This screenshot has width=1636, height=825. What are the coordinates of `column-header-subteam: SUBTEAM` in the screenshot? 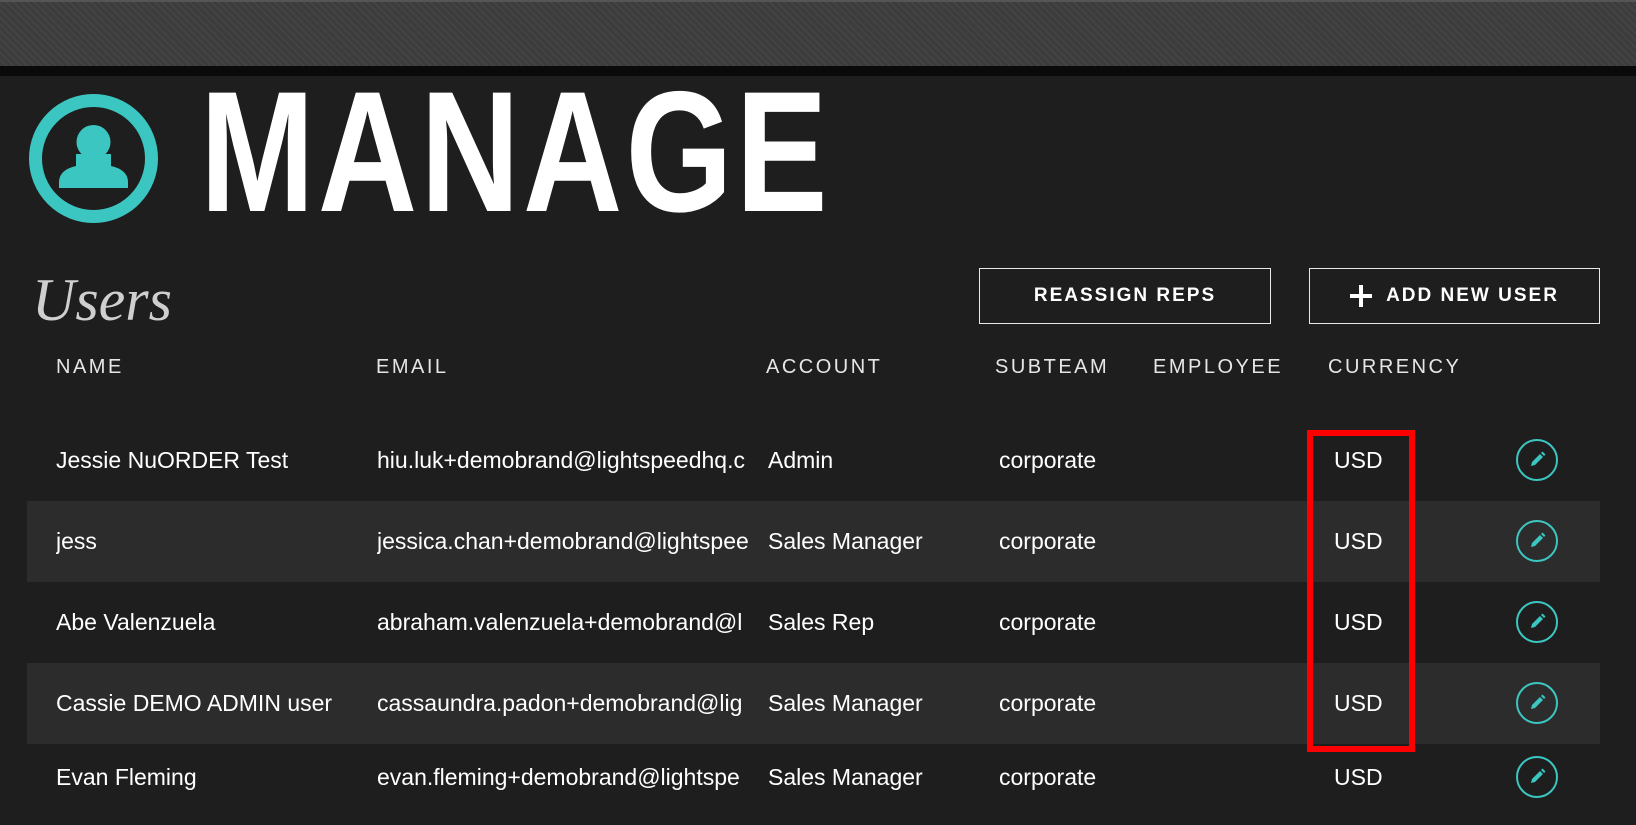 It's located at (1052, 370).